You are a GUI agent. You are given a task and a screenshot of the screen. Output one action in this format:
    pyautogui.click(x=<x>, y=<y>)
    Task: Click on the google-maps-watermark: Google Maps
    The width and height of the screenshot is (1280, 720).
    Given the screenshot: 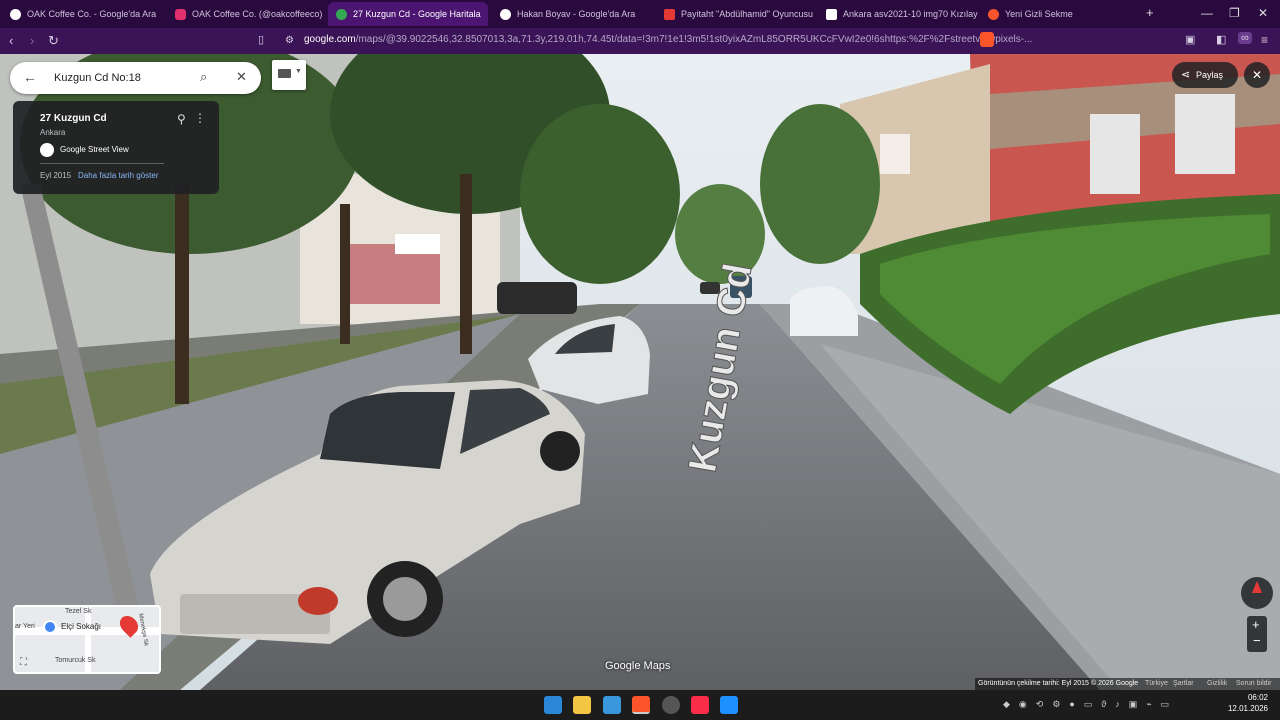 What is the action you would take?
    pyautogui.click(x=638, y=666)
    